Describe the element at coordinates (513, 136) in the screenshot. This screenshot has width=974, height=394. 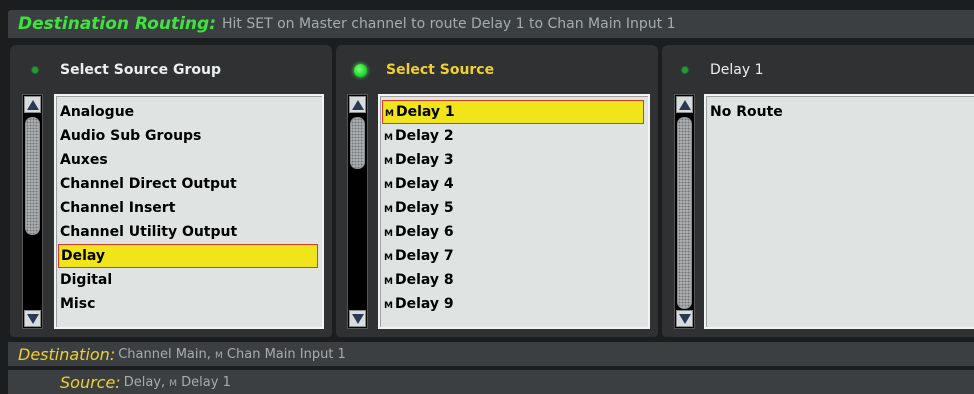
I see `list-item: M Delay 2` at that location.